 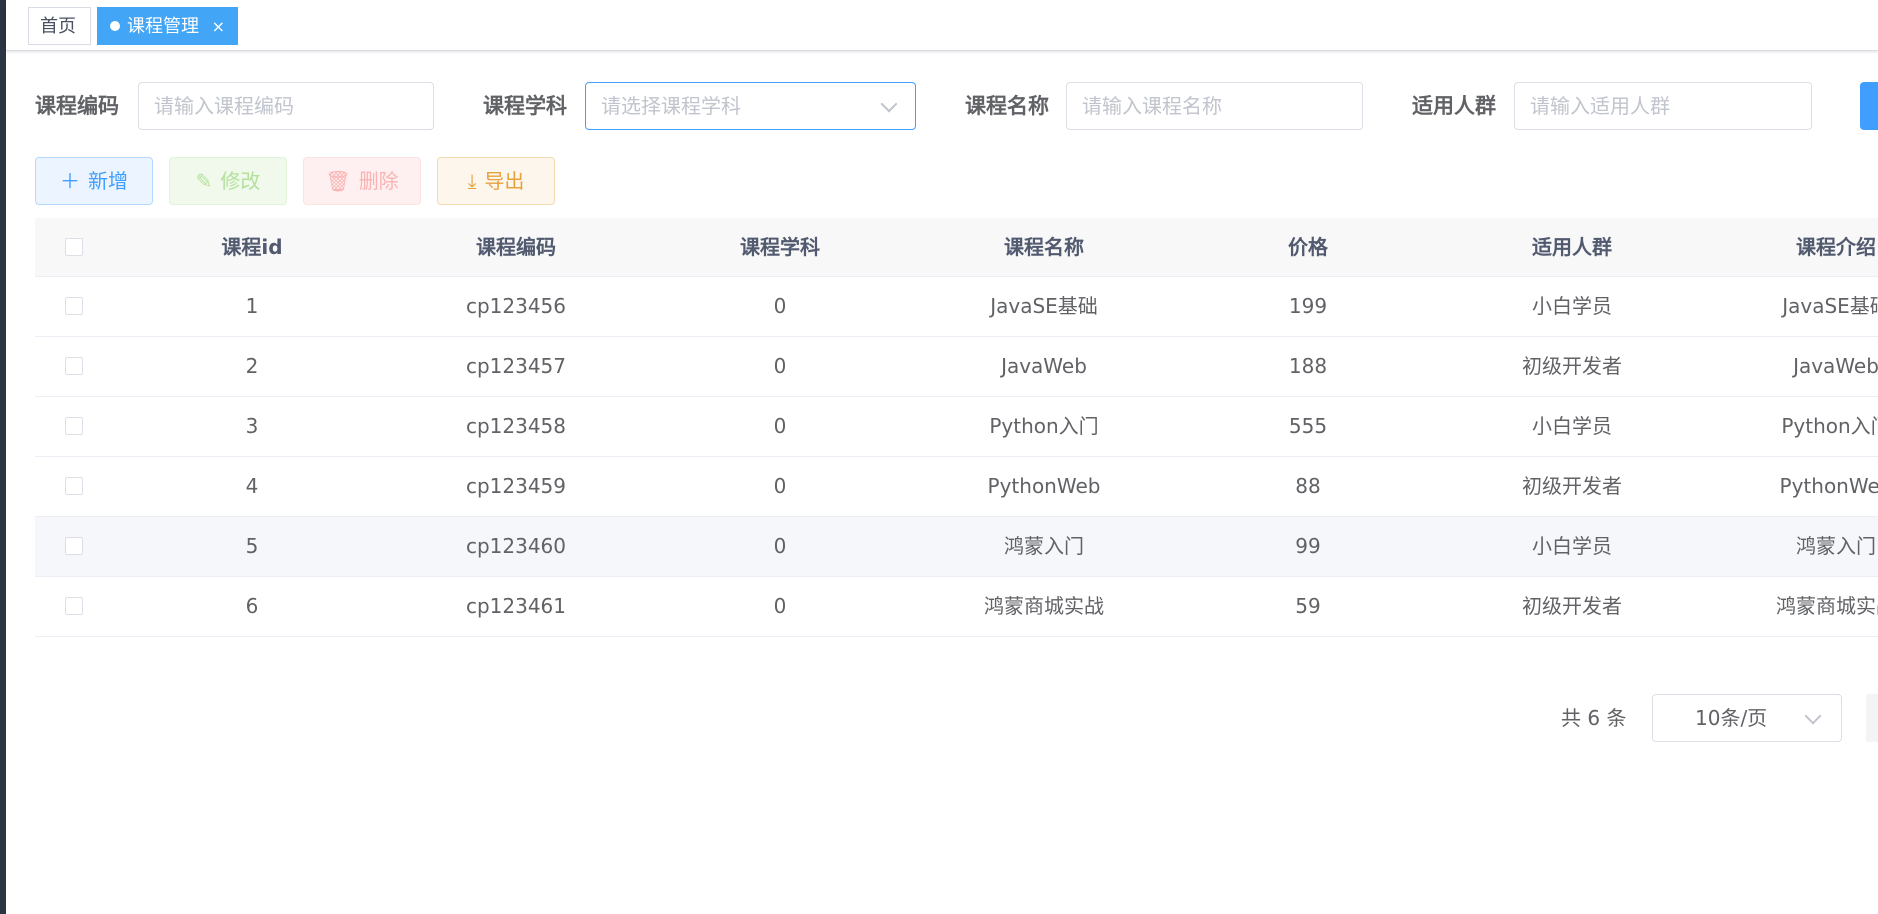 What do you see at coordinates (472, 181) in the screenshot?
I see `download-icon: ⤓` at bounding box center [472, 181].